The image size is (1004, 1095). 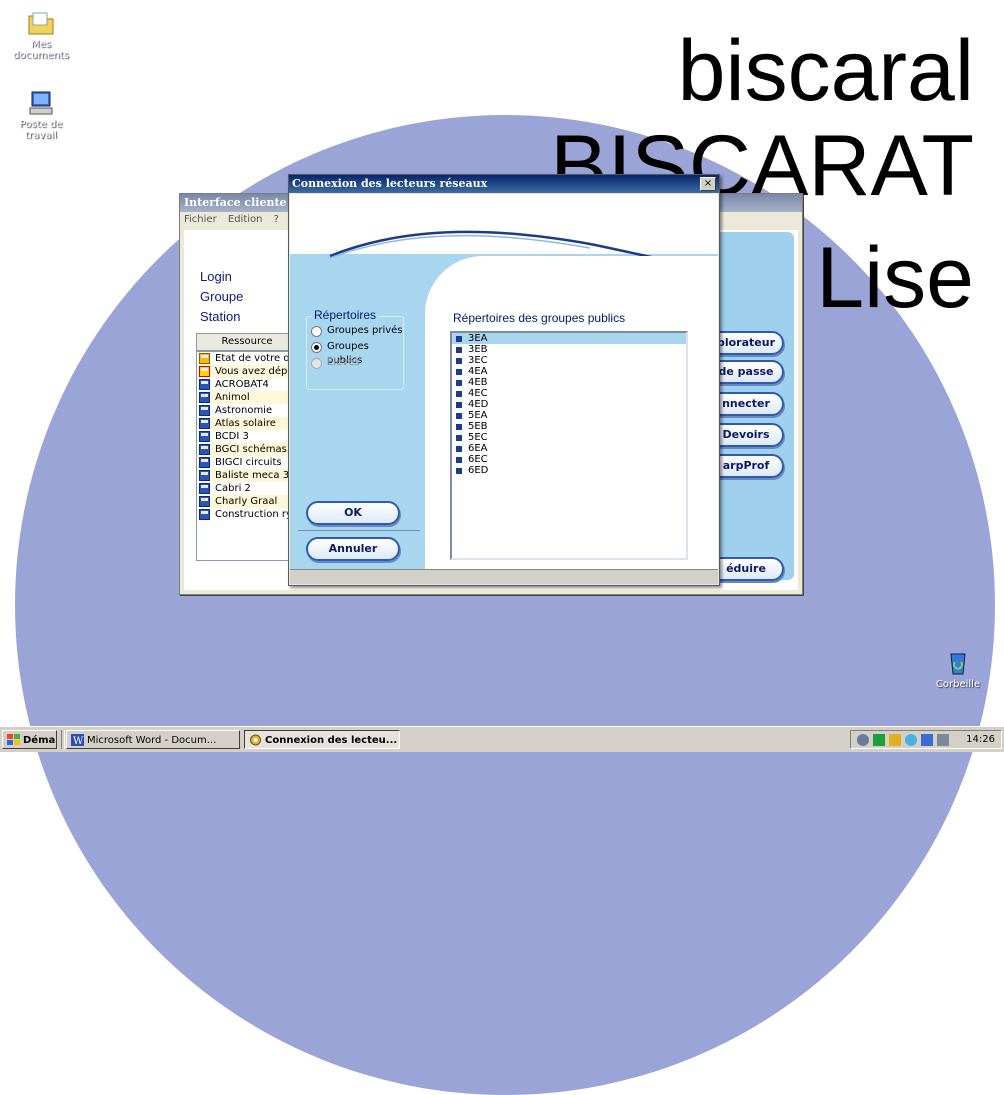 I want to click on system-tray: 14:26, so click(x=926, y=739).